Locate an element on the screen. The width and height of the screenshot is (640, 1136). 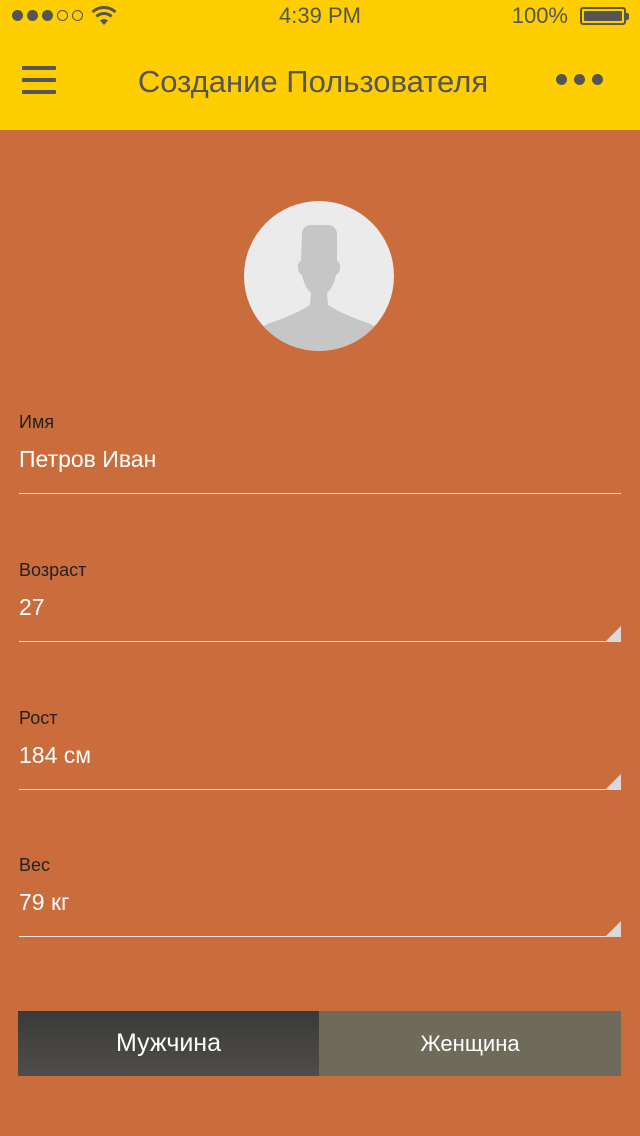
age-label: Возраст is located at coordinates (53, 570).